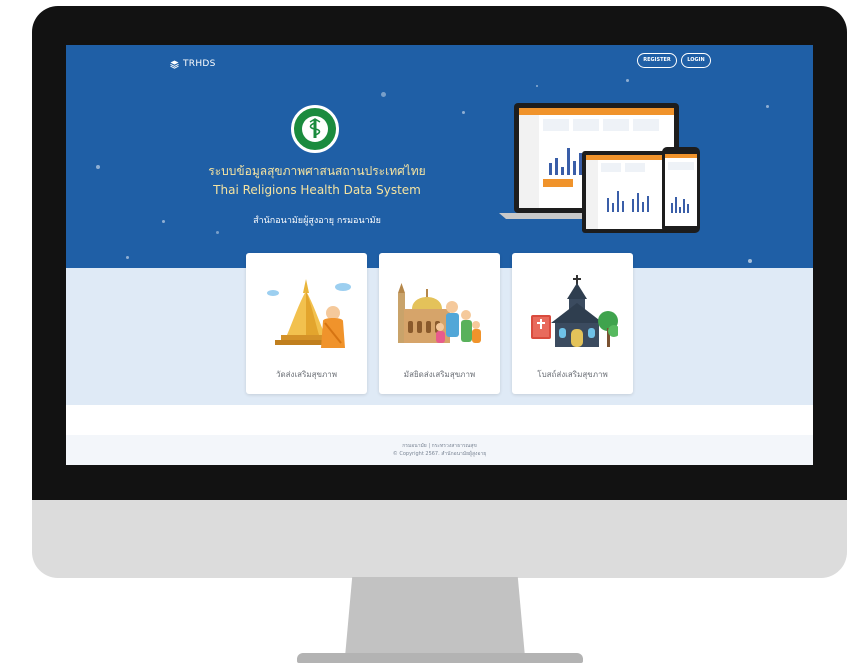 Image resolution: width=857 pixels, height=665 pixels. I want to click on site-title-english: Thai Religions Health Data System, so click(317, 190).